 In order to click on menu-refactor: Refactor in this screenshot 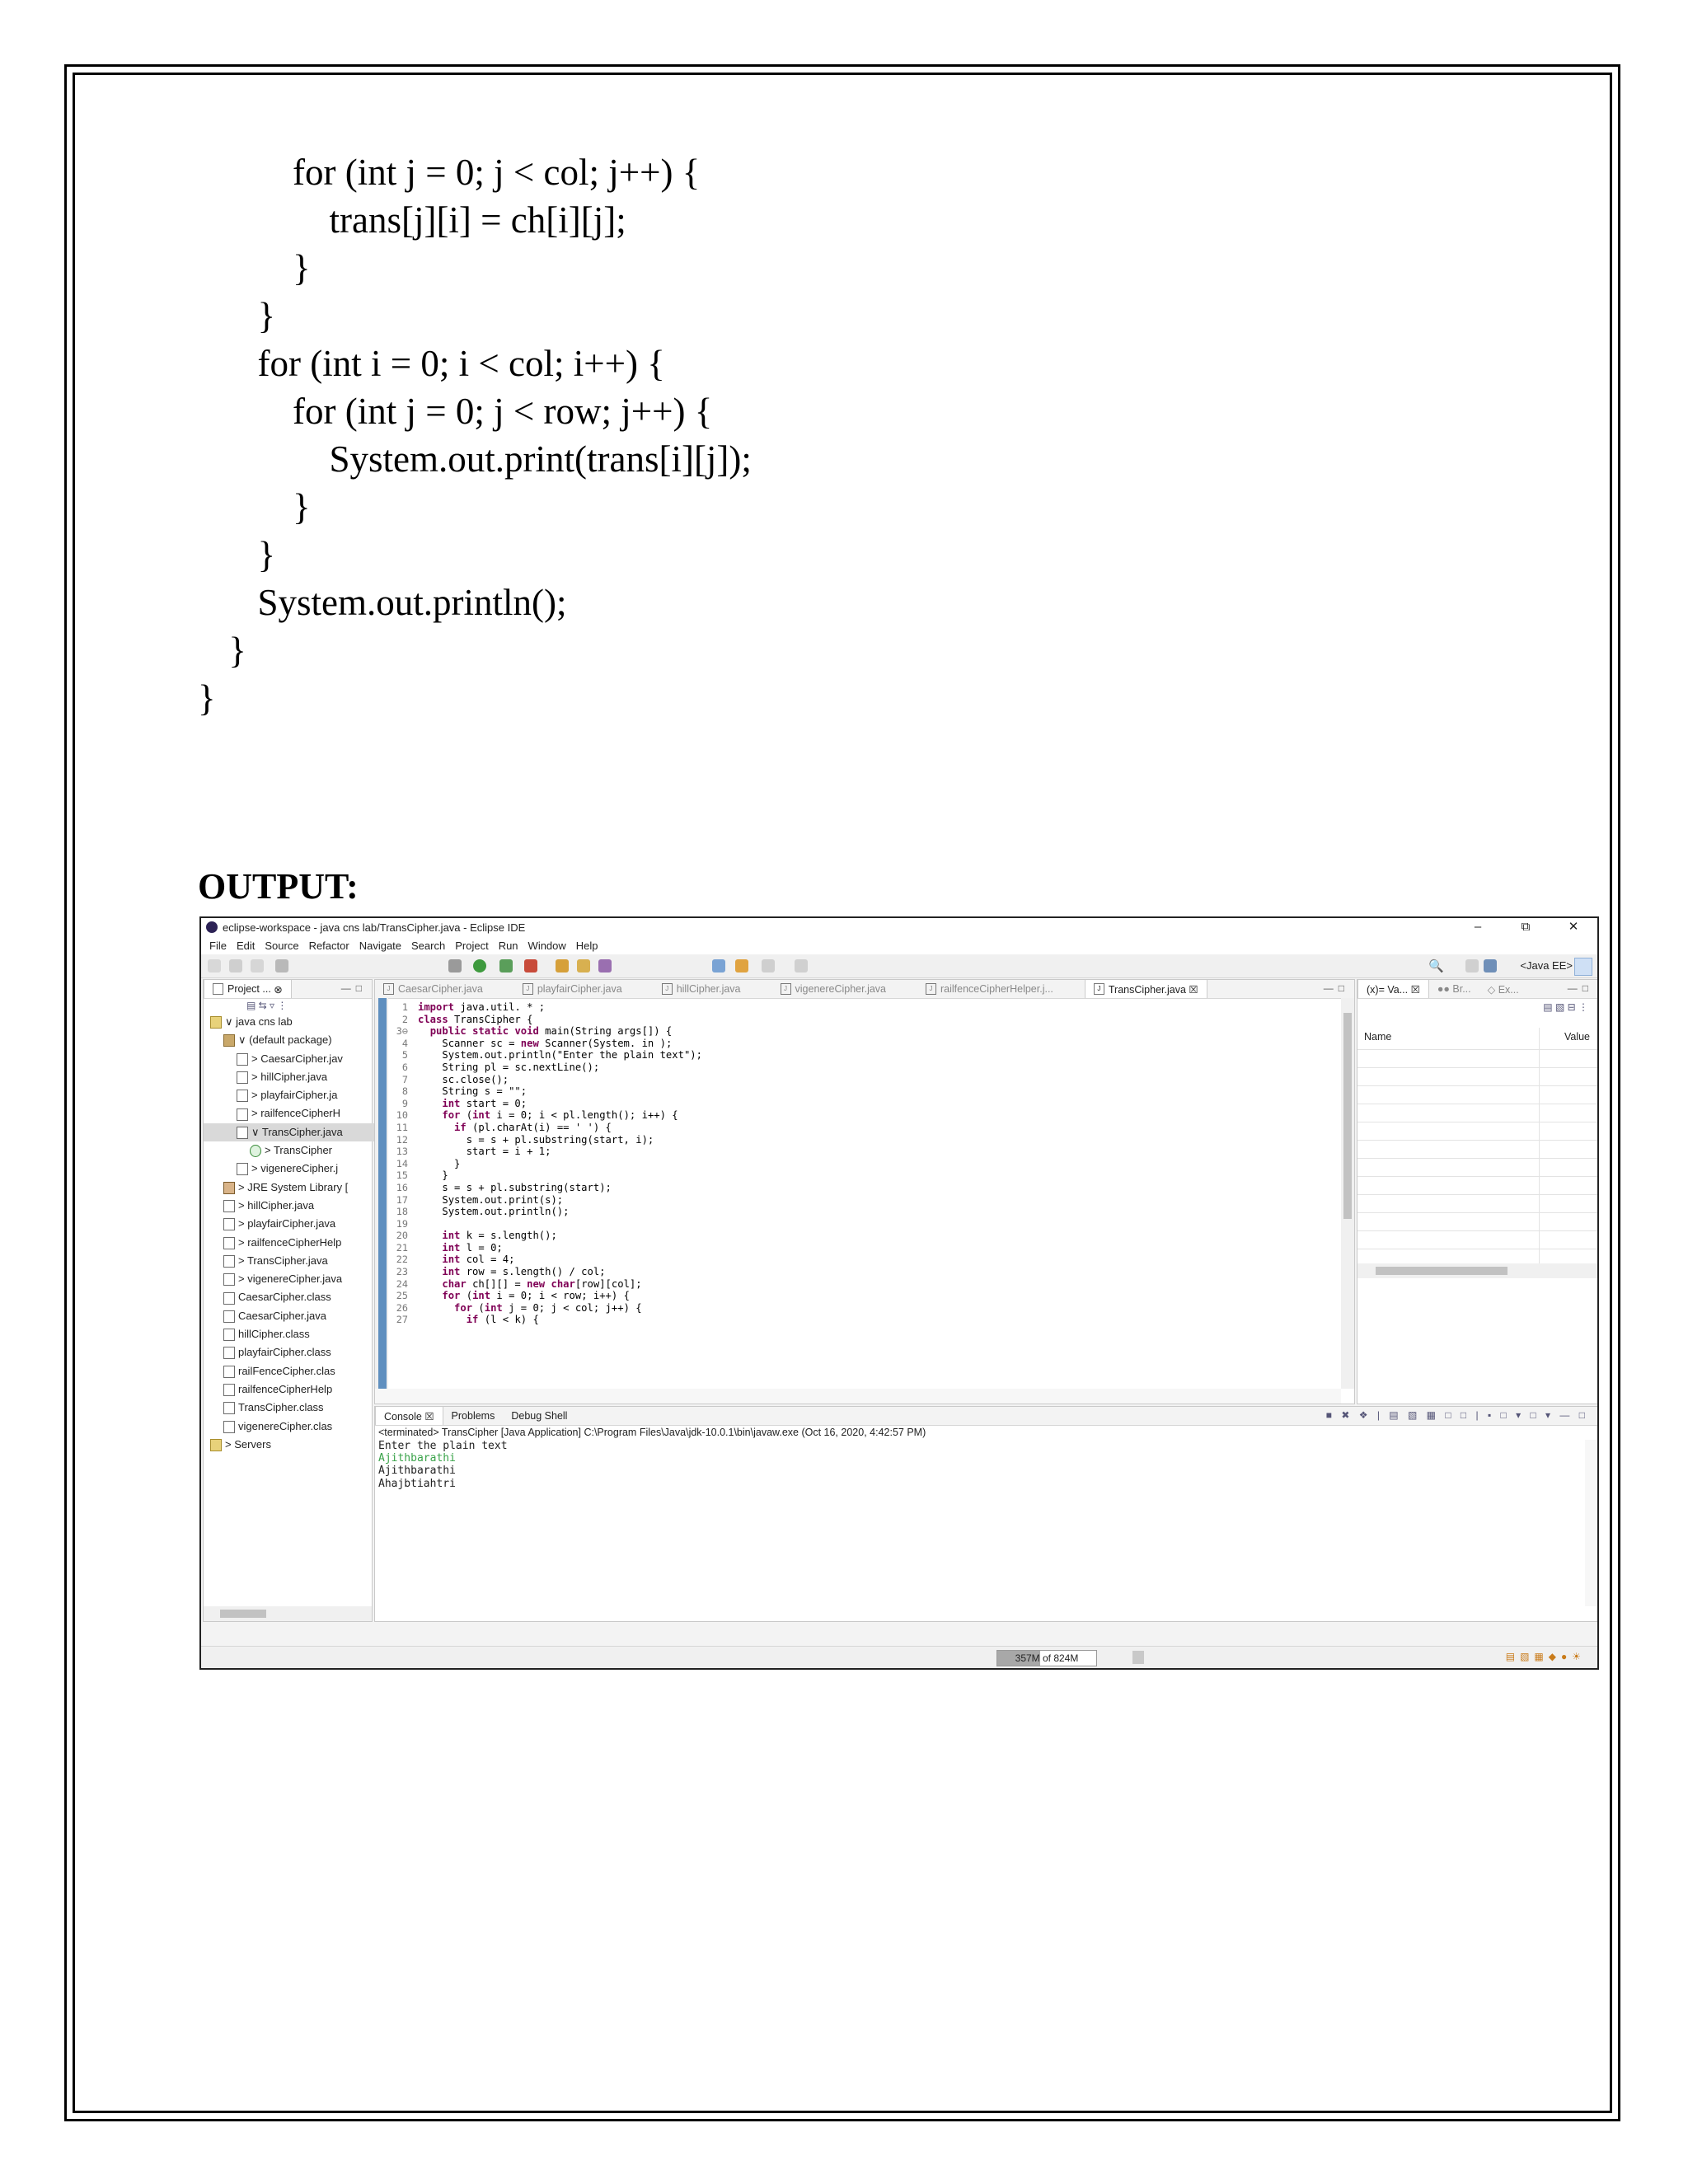, I will do `click(329, 946)`.